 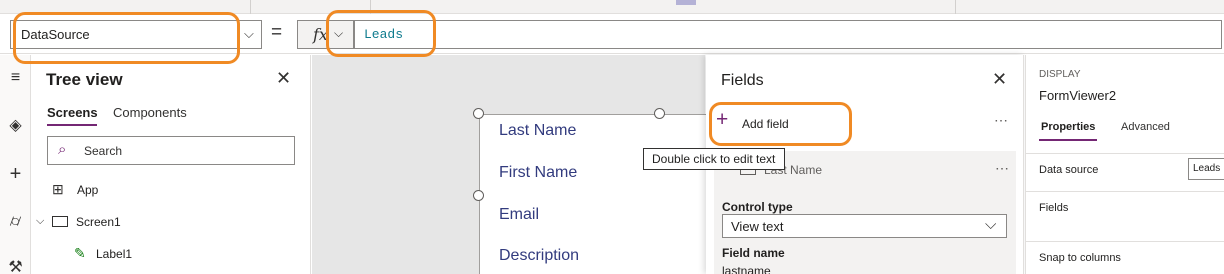 I want to click on search-icon: ⌕, so click(x=62, y=149).